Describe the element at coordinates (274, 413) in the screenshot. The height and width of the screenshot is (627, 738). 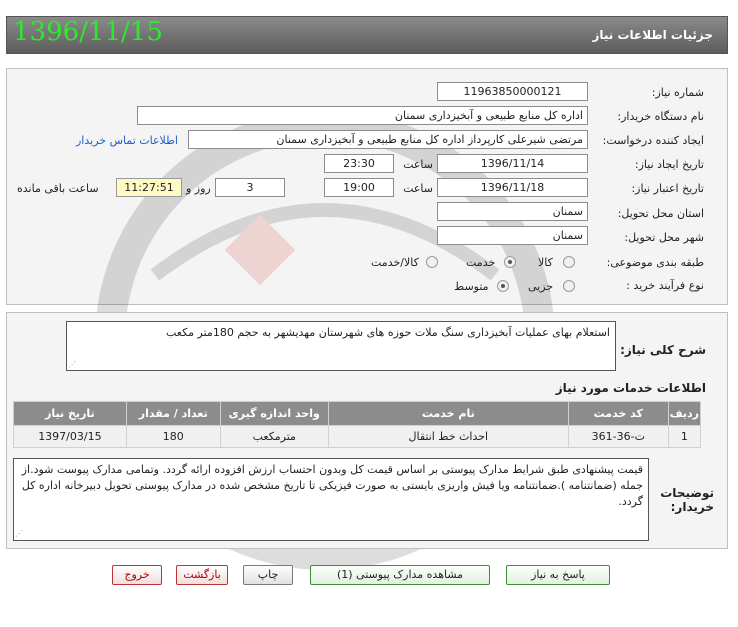
I see `col-header-unit: واحد اندازه گیری` at that location.